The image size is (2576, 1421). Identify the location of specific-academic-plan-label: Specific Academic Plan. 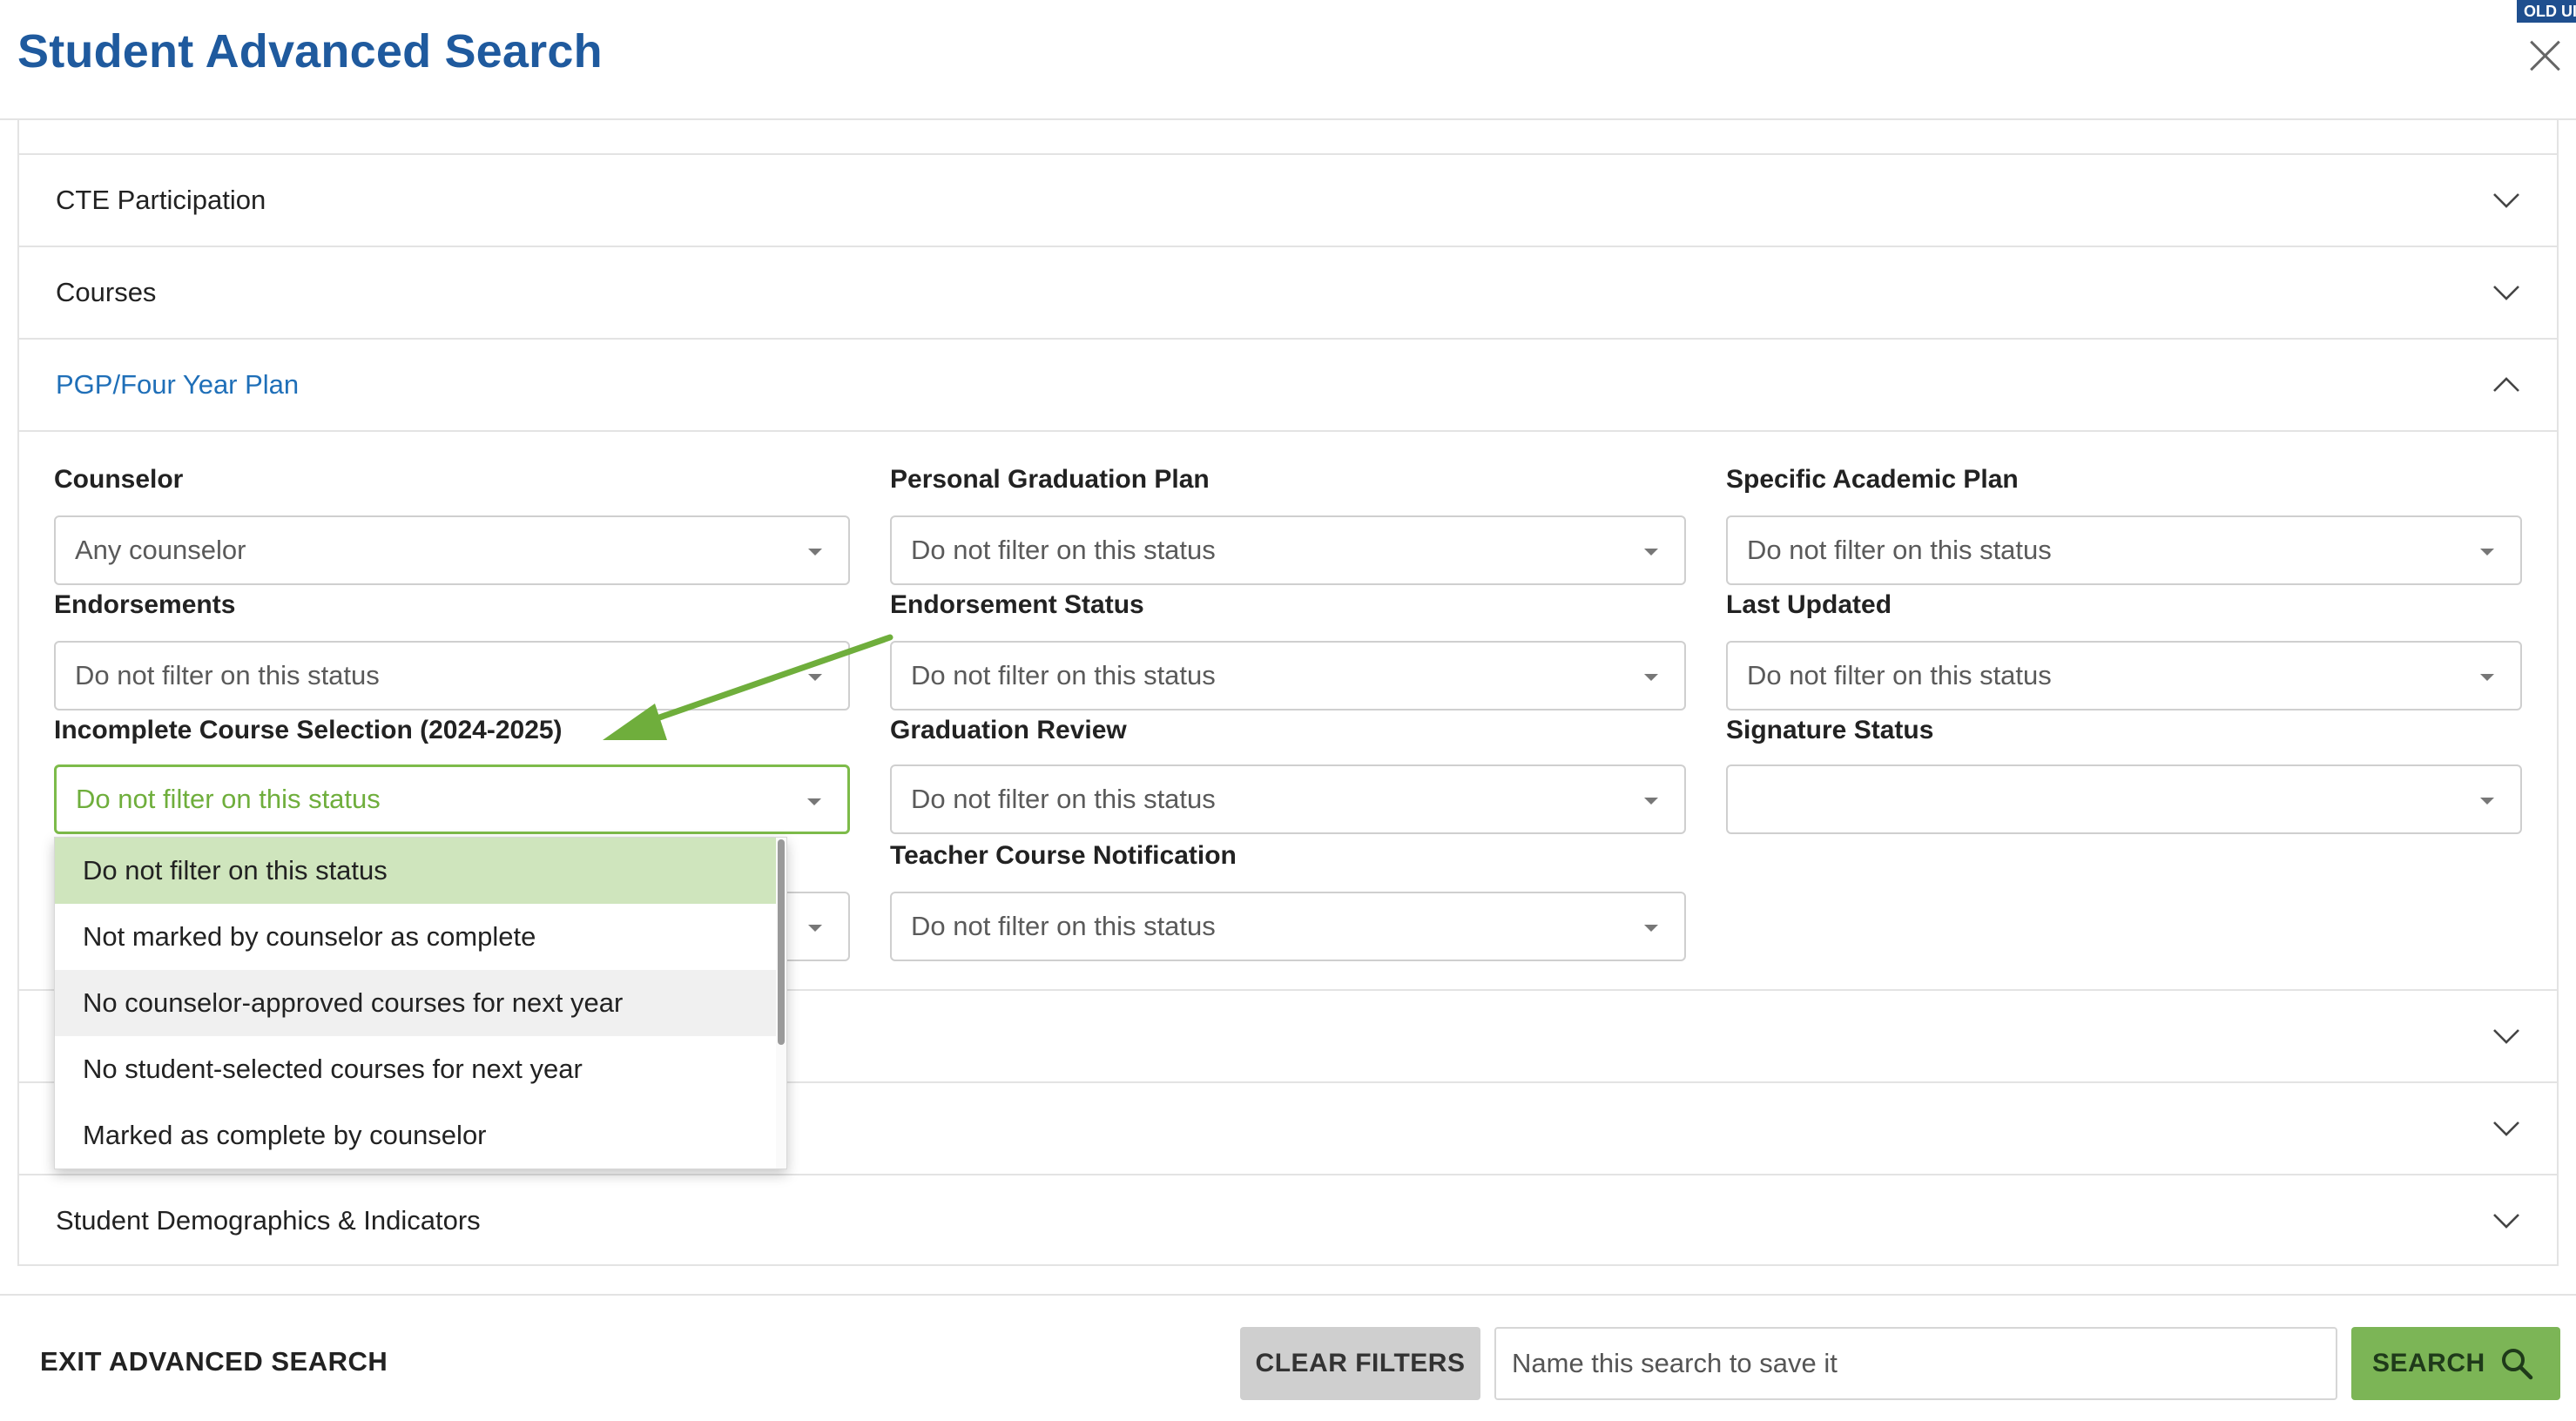
(1873, 480).